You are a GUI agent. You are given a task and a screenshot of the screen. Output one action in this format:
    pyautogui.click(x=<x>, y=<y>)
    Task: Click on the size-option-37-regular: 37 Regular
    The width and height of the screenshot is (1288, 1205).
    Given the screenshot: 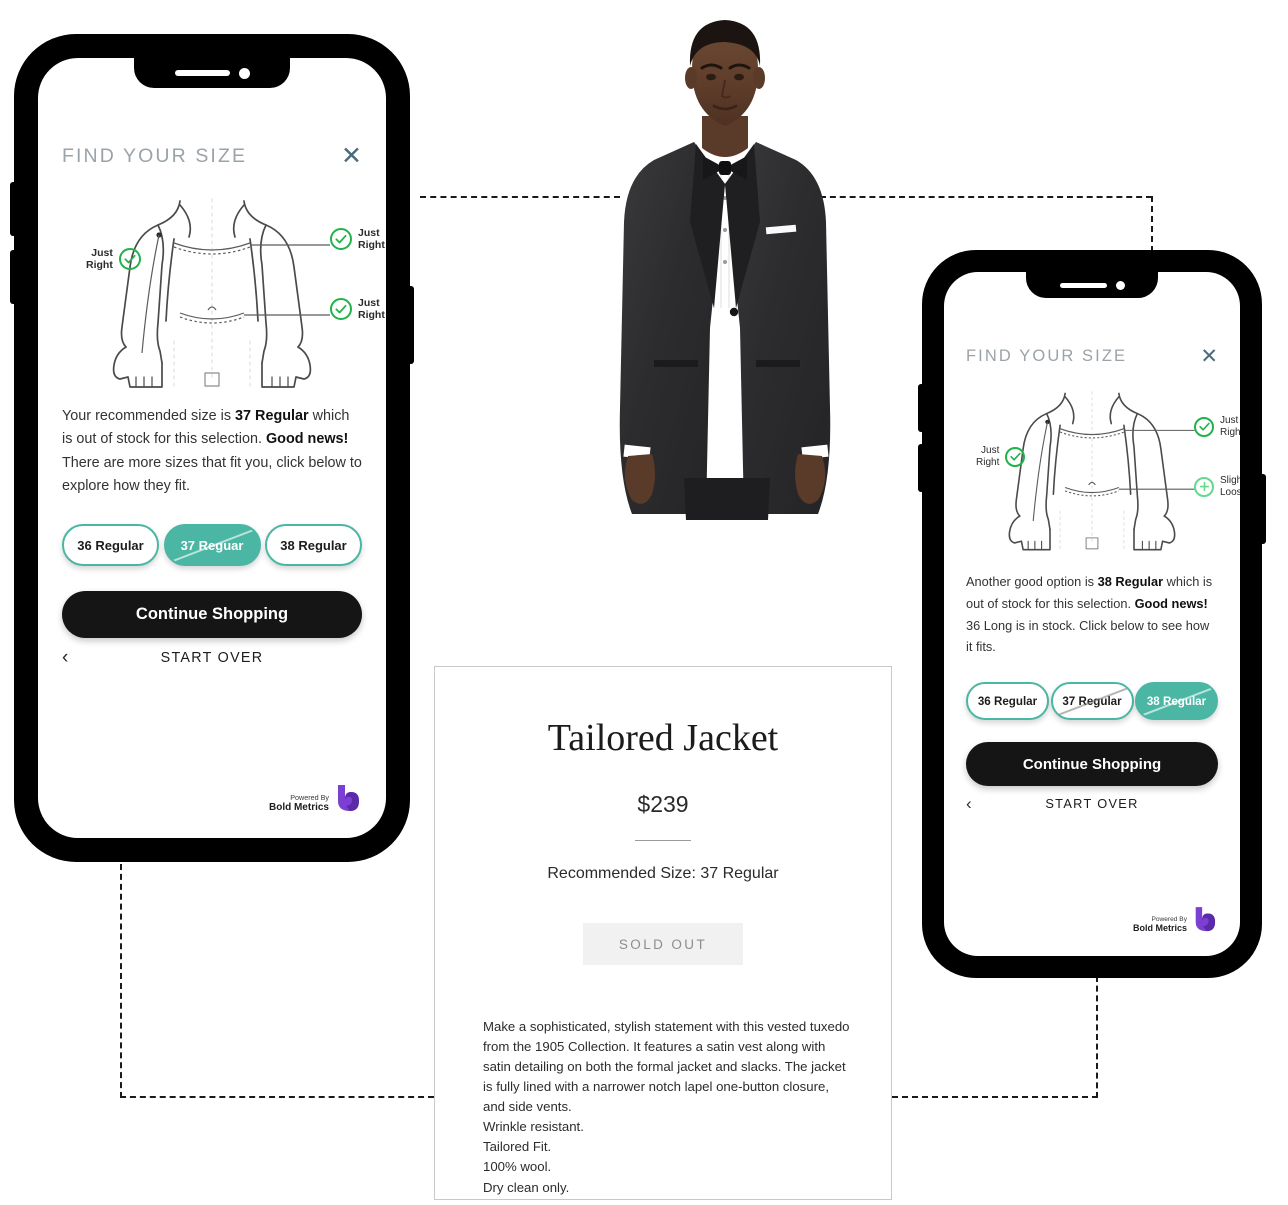 What is the action you would take?
    pyautogui.click(x=1092, y=701)
    